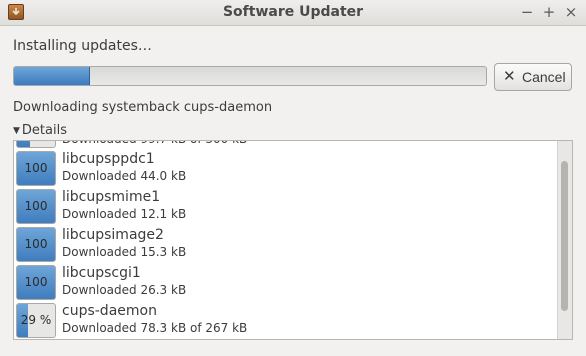  Describe the element at coordinates (544, 77) in the screenshot. I see `cancel-label: Cancel` at that location.